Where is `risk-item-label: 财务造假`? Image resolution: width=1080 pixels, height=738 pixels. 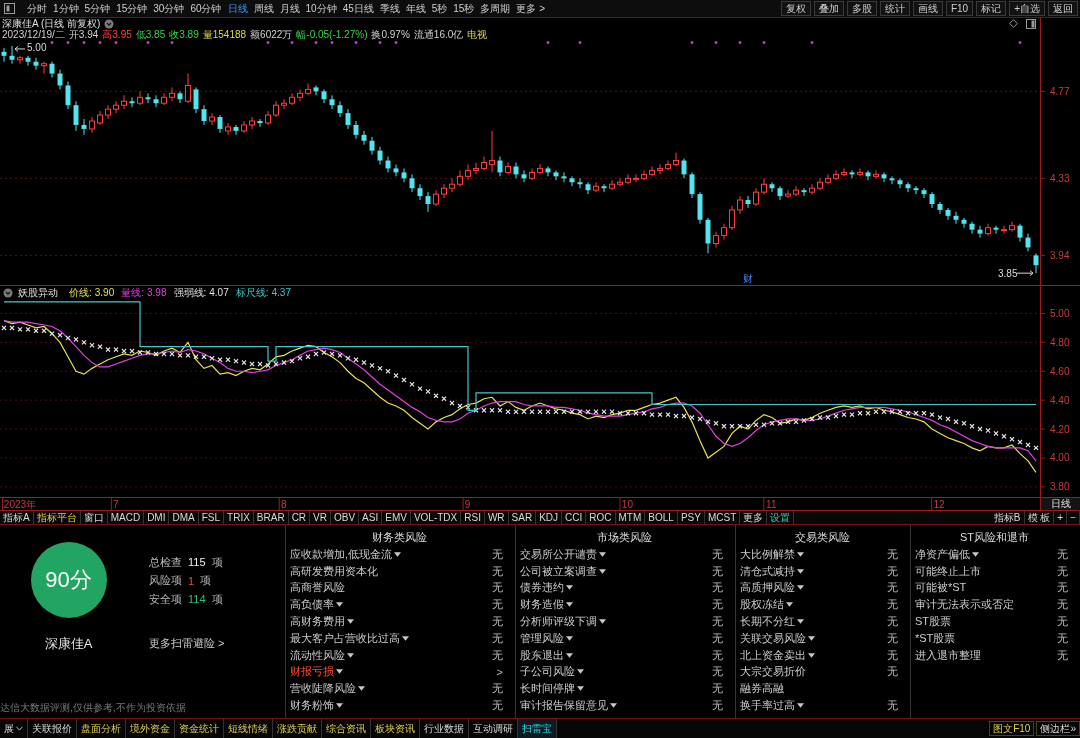 risk-item-label: 财务造假 is located at coordinates (542, 605).